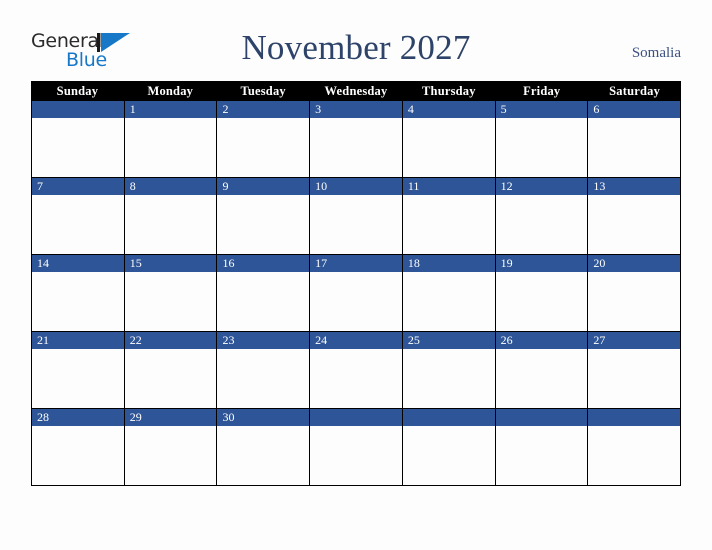 This screenshot has width=712, height=550. What do you see at coordinates (77, 293) in the screenshot?
I see `day-cell: 14` at bounding box center [77, 293].